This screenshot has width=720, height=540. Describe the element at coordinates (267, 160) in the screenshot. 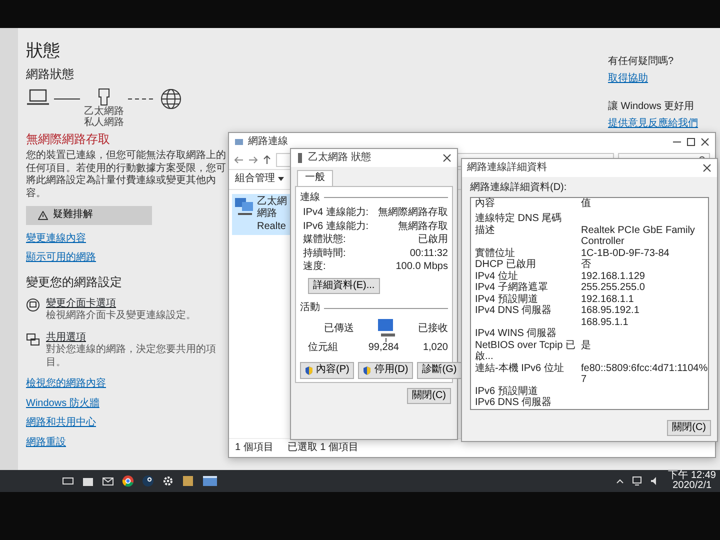

I see `up-icon` at that location.